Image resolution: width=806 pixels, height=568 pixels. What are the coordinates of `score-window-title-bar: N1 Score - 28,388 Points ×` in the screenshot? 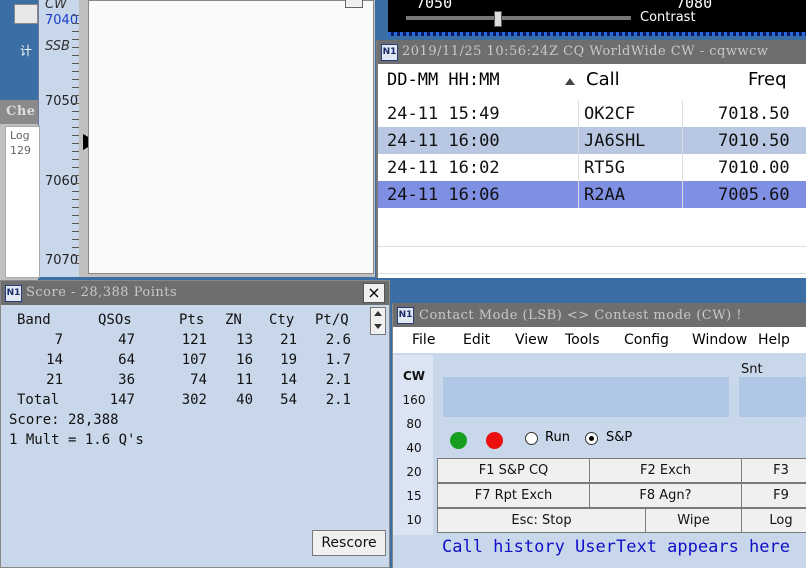 It's located at (195, 293).